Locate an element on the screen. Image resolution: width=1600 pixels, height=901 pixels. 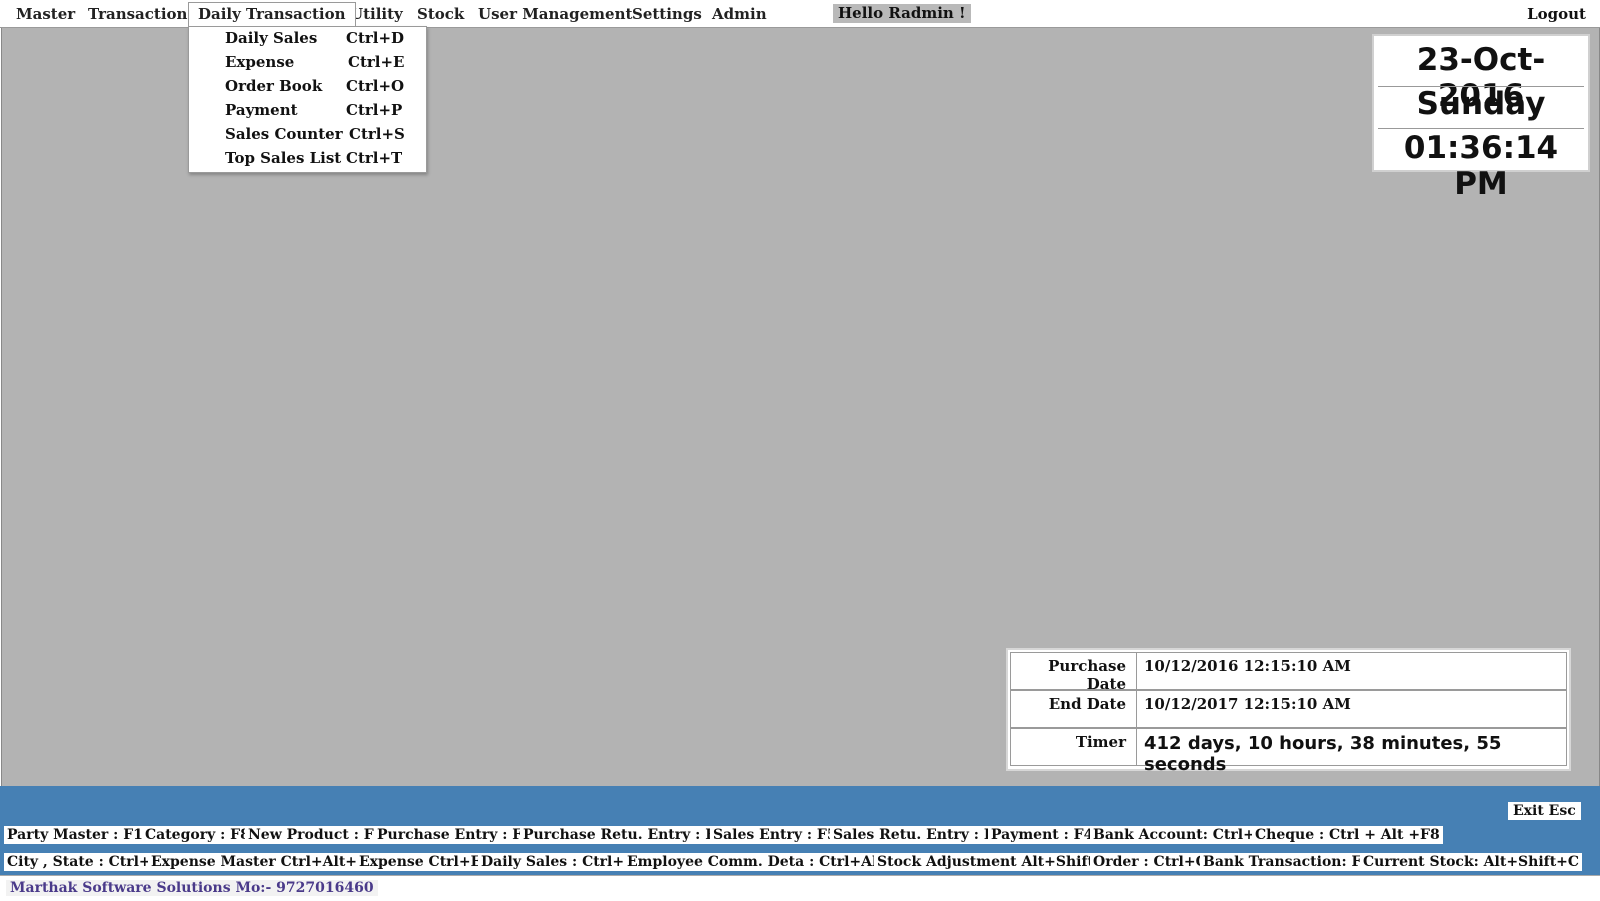
shortcut-current-stock: Current Stock: Alt+Shift+C is located at coordinates (1471, 862).